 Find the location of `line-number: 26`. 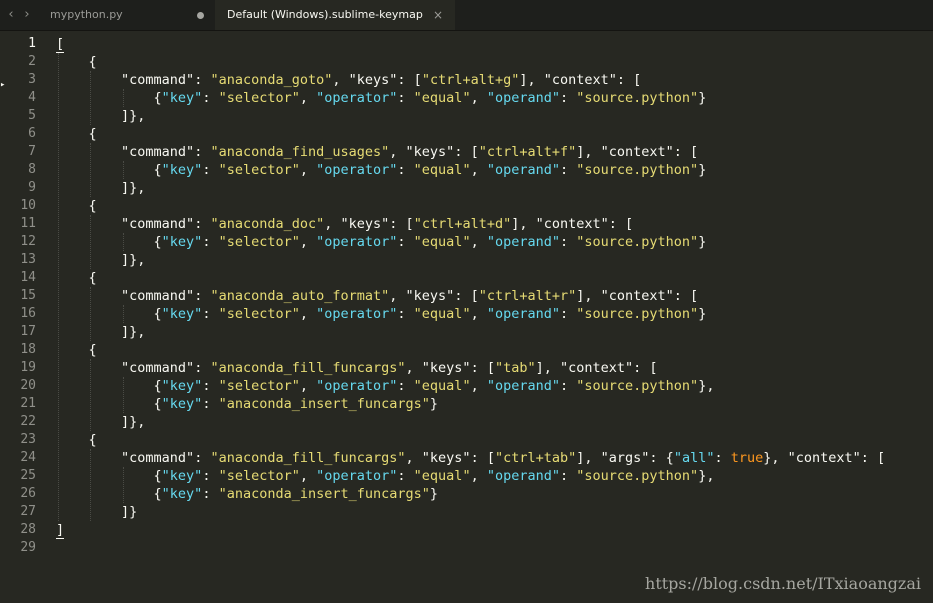

line-number: 26 is located at coordinates (28, 493).